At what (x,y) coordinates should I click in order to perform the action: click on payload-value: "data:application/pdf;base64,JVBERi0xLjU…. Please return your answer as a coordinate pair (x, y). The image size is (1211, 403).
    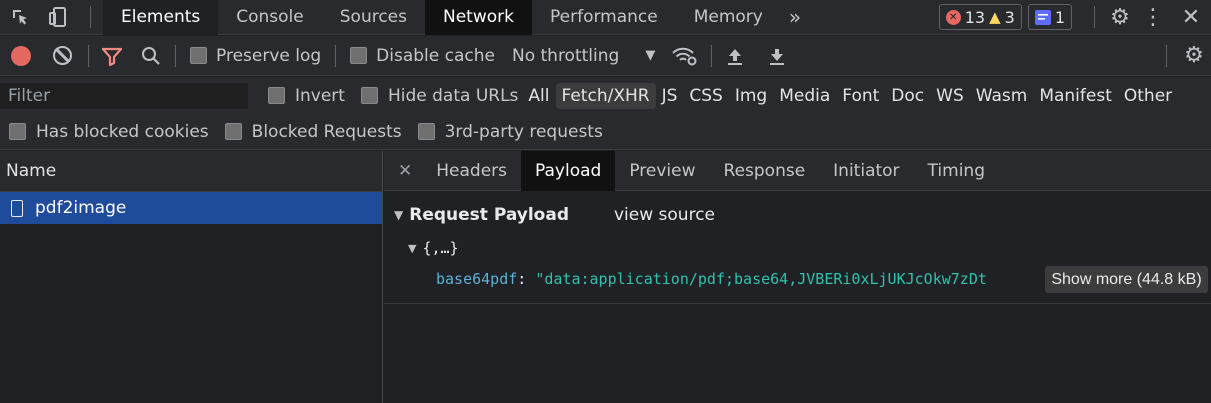
    Looking at the image, I should click on (761, 279).